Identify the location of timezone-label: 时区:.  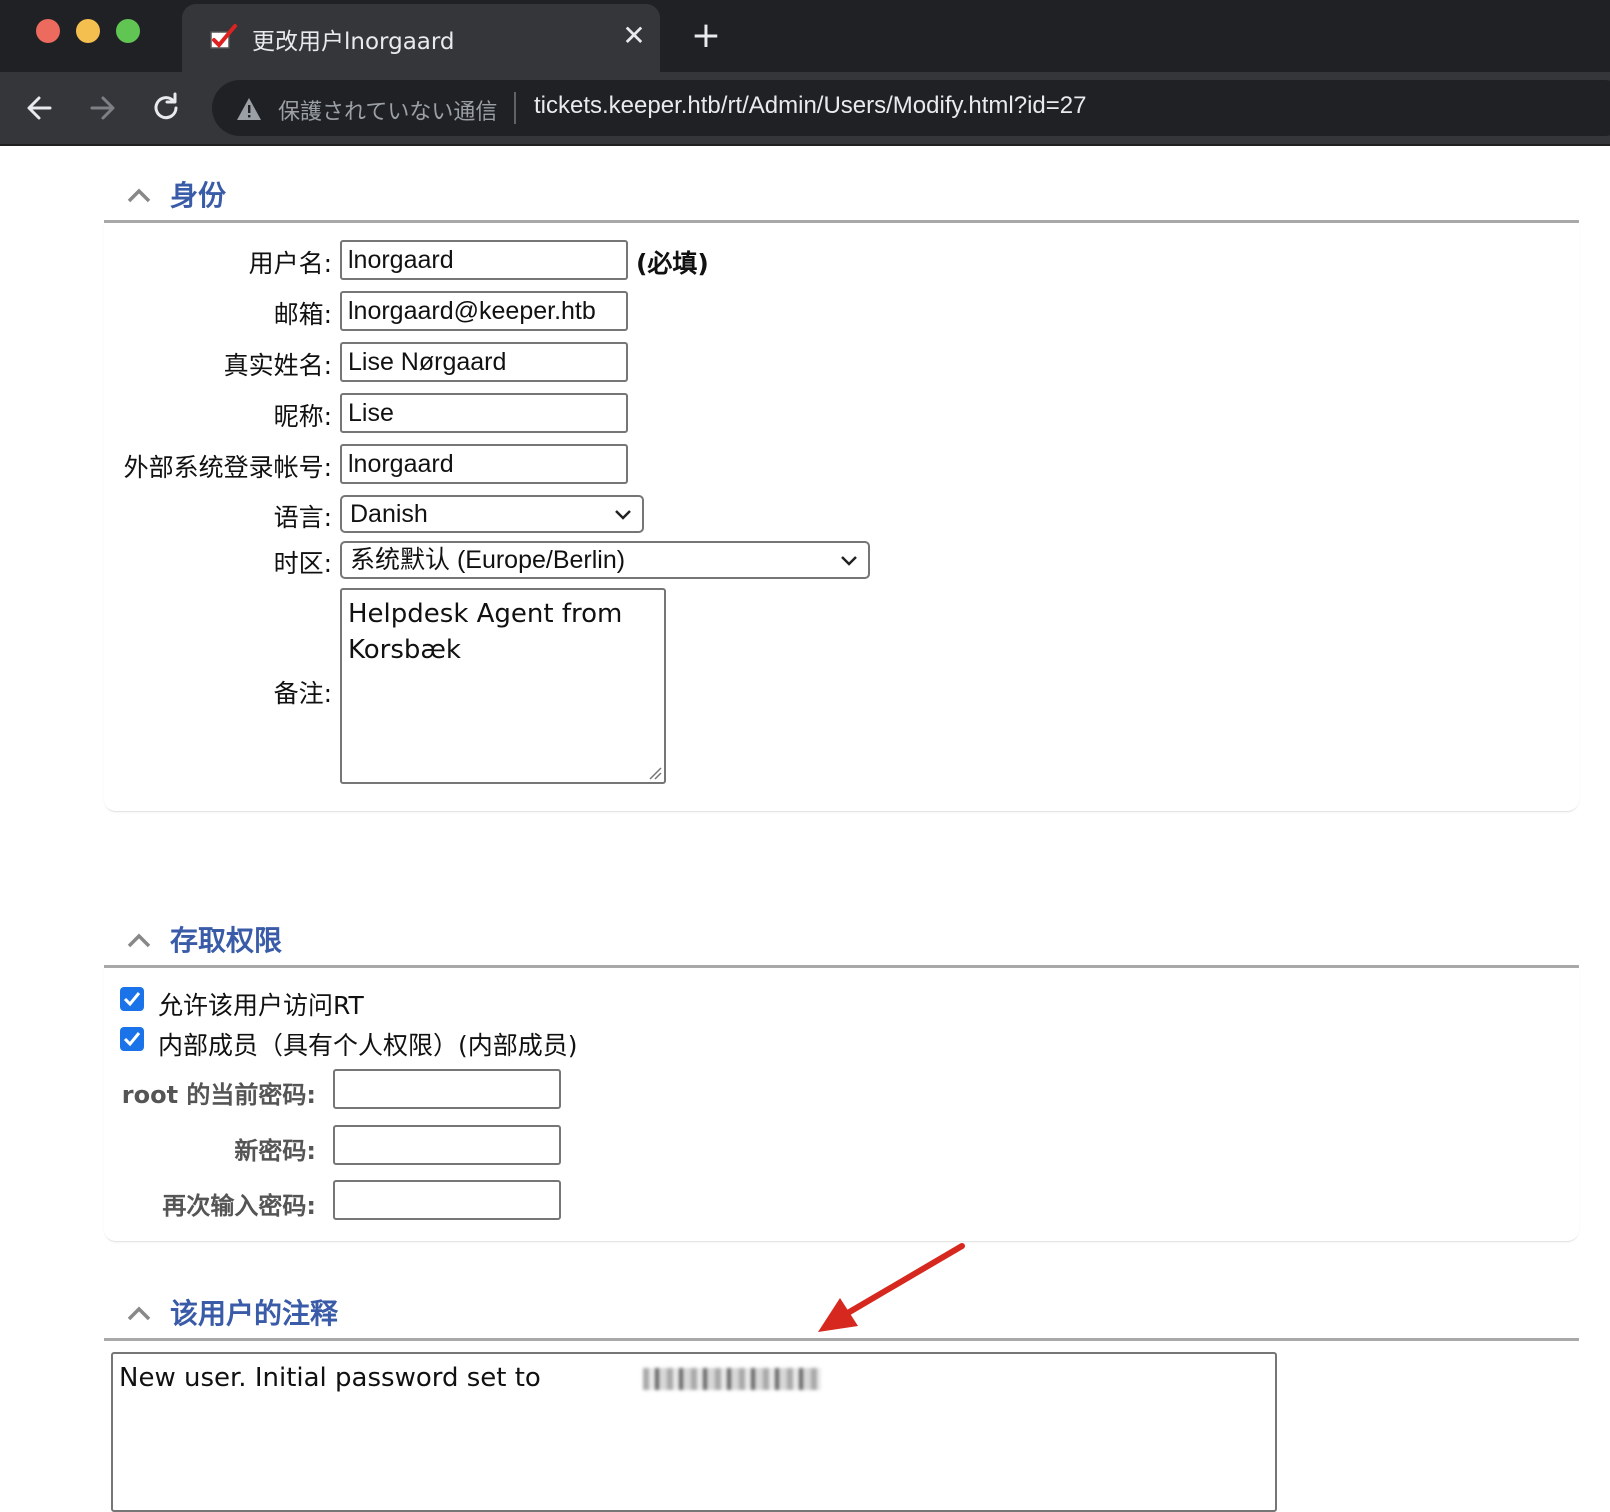
(302, 563).